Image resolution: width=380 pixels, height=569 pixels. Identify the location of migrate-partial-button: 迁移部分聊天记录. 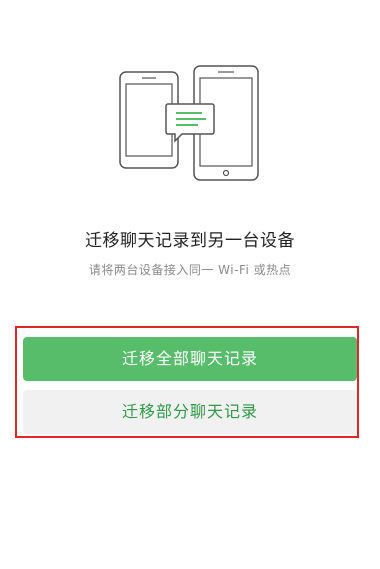
(190, 412).